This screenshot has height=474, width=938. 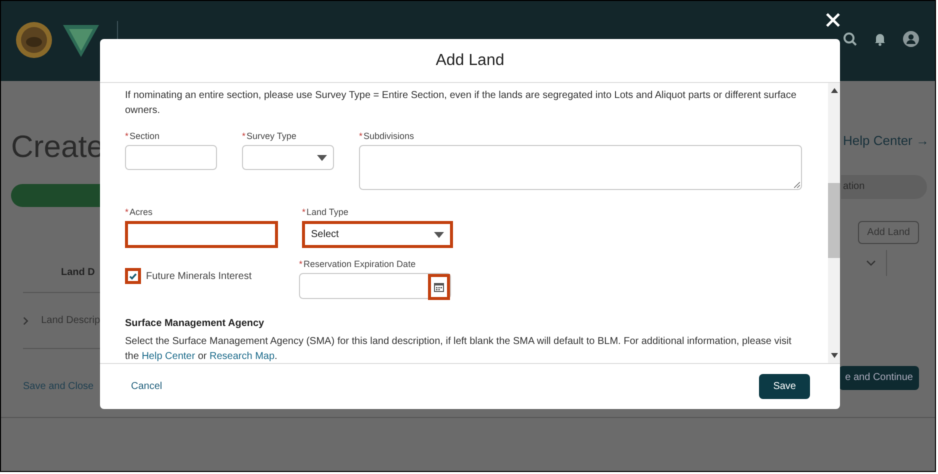 What do you see at coordinates (834, 355) in the screenshot?
I see `scroll-down-icon` at bounding box center [834, 355].